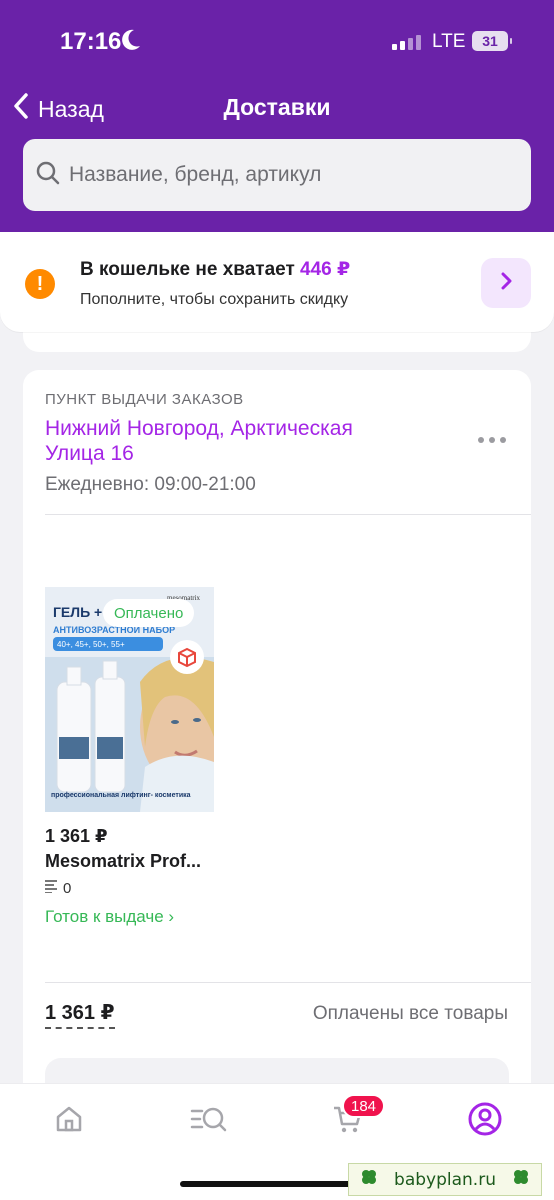  I want to click on network-type: LTE, so click(449, 41).